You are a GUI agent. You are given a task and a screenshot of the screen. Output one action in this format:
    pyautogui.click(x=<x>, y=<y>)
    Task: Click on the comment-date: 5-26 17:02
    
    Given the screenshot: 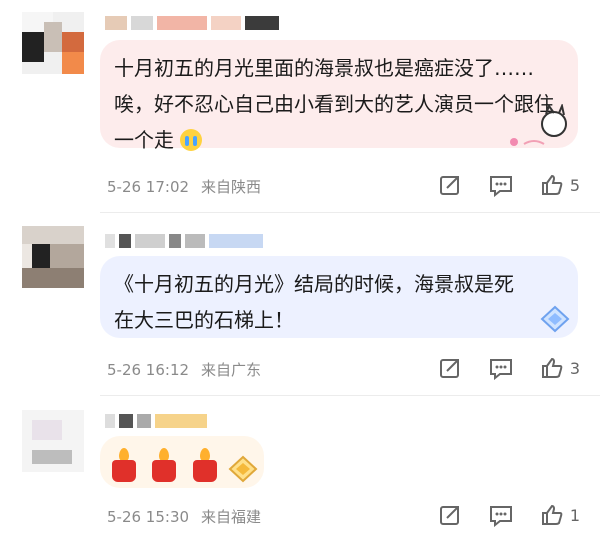 What is the action you would take?
    pyautogui.click(x=148, y=186)
    